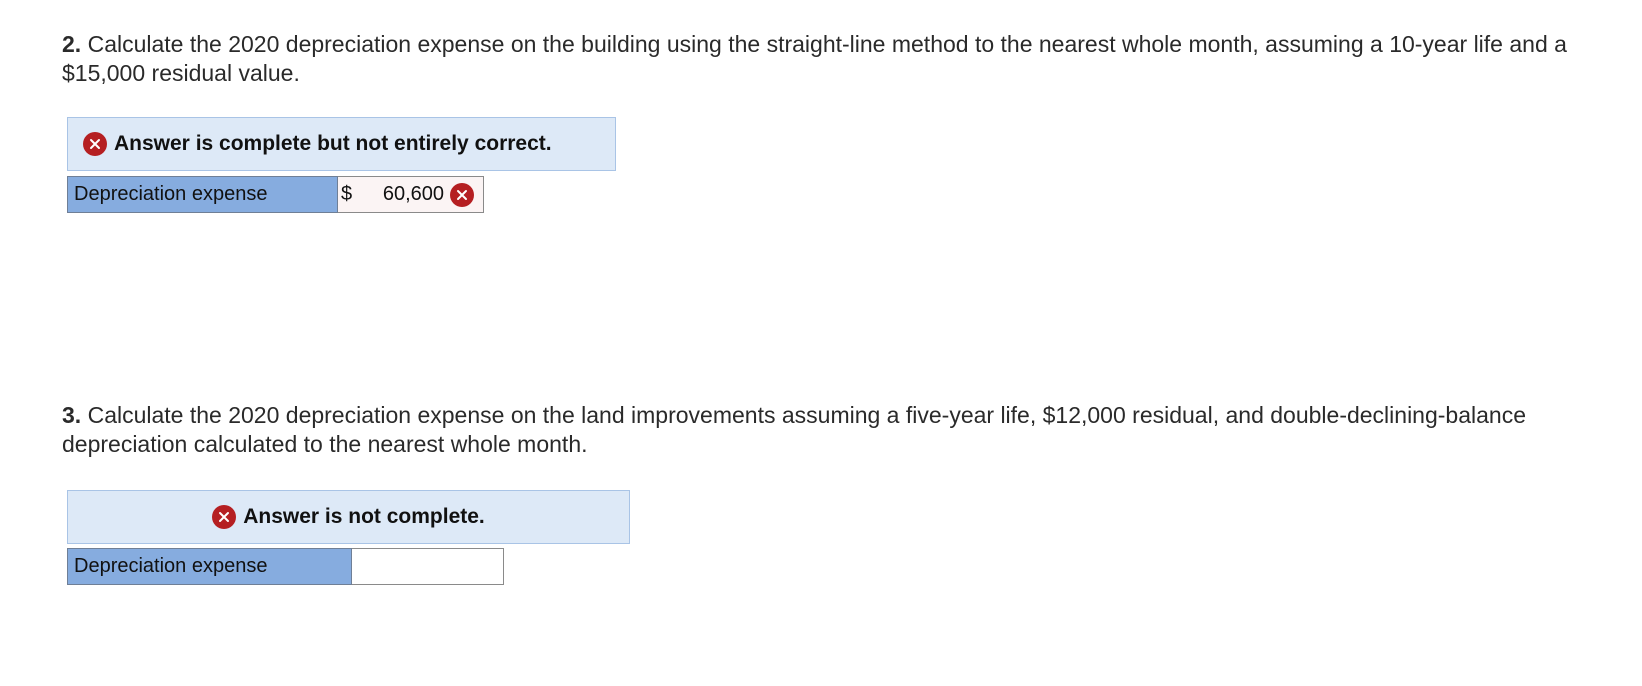  I want to click on answer-status-banner-q3: Answer is not complete., so click(348, 517).